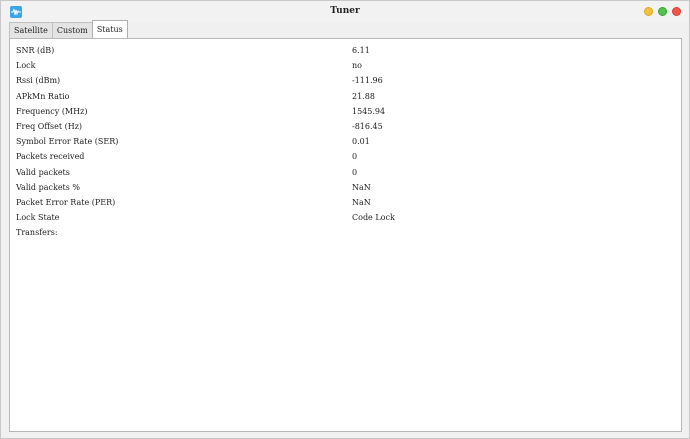 The width and height of the screenshot is (690, 439). What do you see at coordinates (345, 11) in the screenshot?
I see `window-title: Tuner` at bounding box center [345, 11].